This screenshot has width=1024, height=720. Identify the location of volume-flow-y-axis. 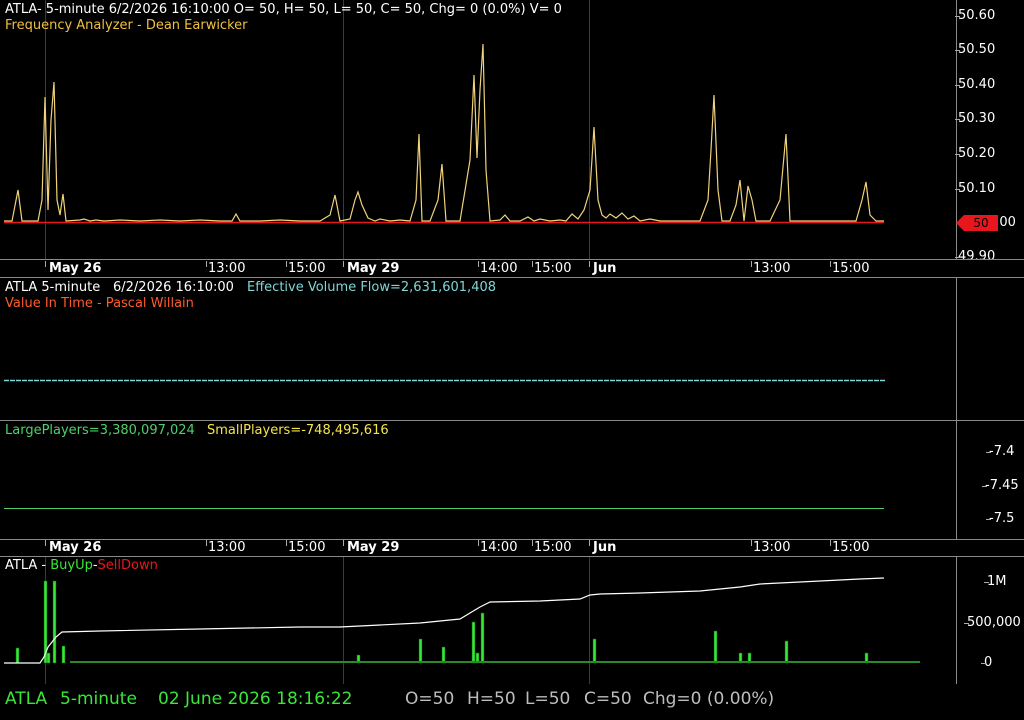
(990, 349).